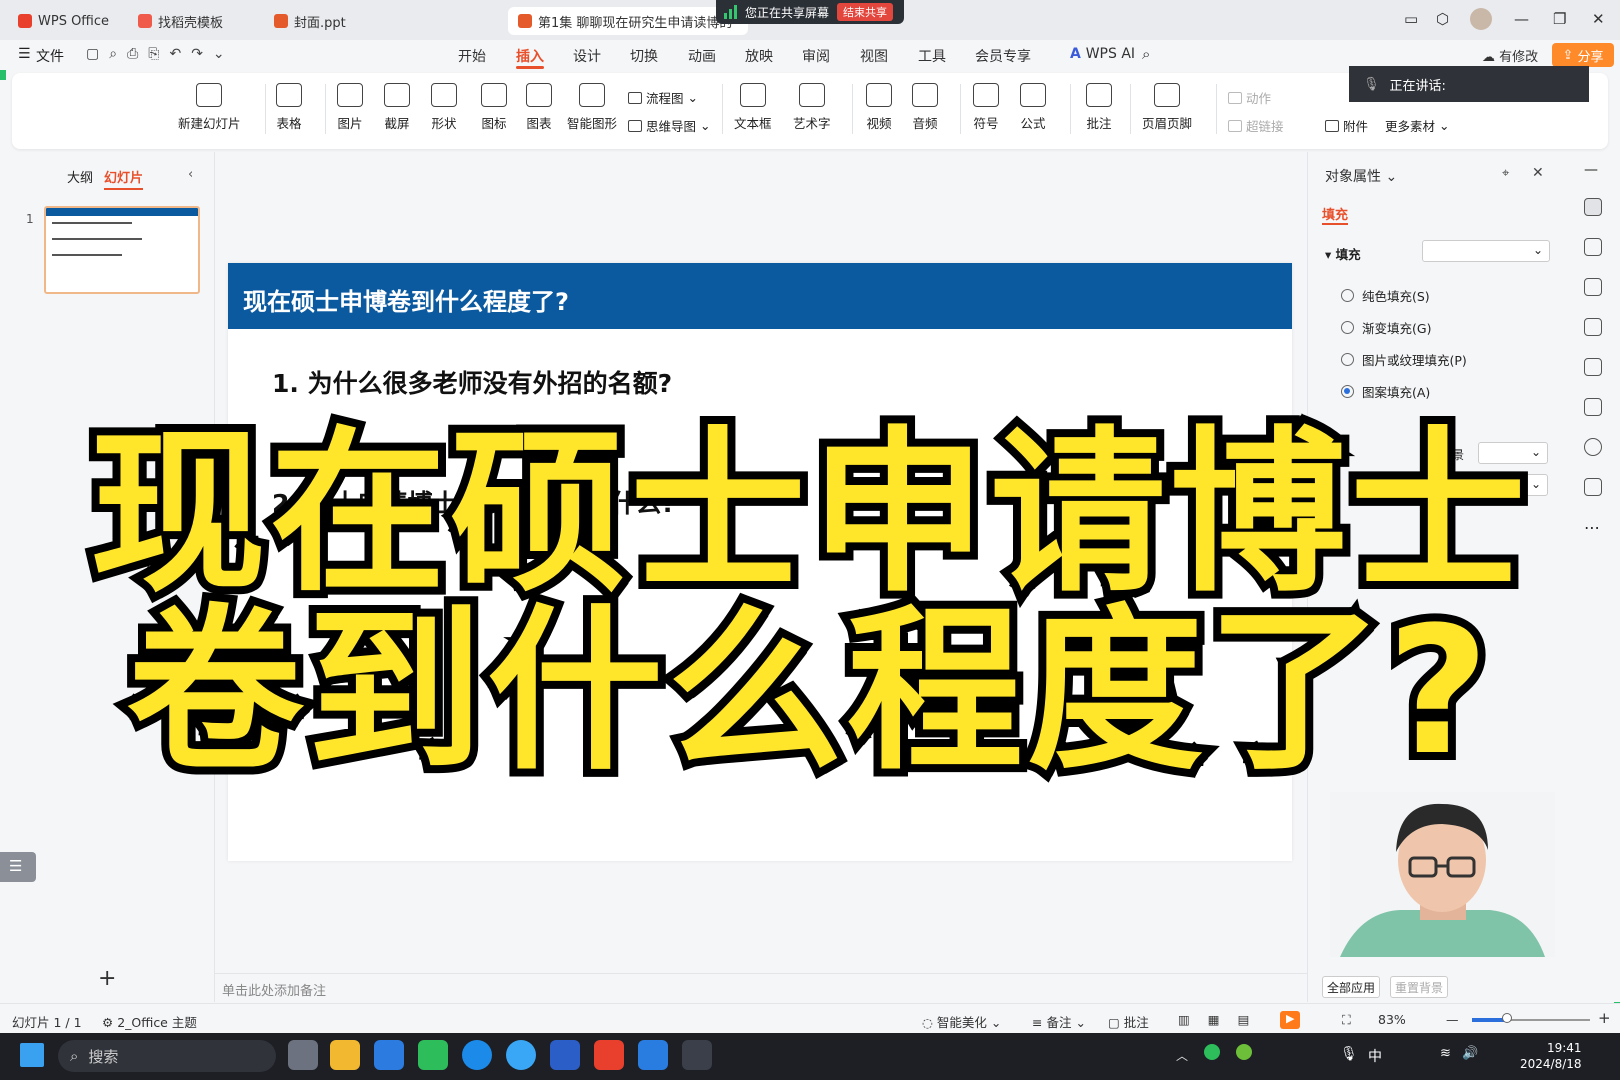 The height and width of the screenshot is (1080, 1620). What do you see at coordinates (1146, 54) in the screenshot?
I see `search-icon: ⌕` at bounding box center [1146, 54].